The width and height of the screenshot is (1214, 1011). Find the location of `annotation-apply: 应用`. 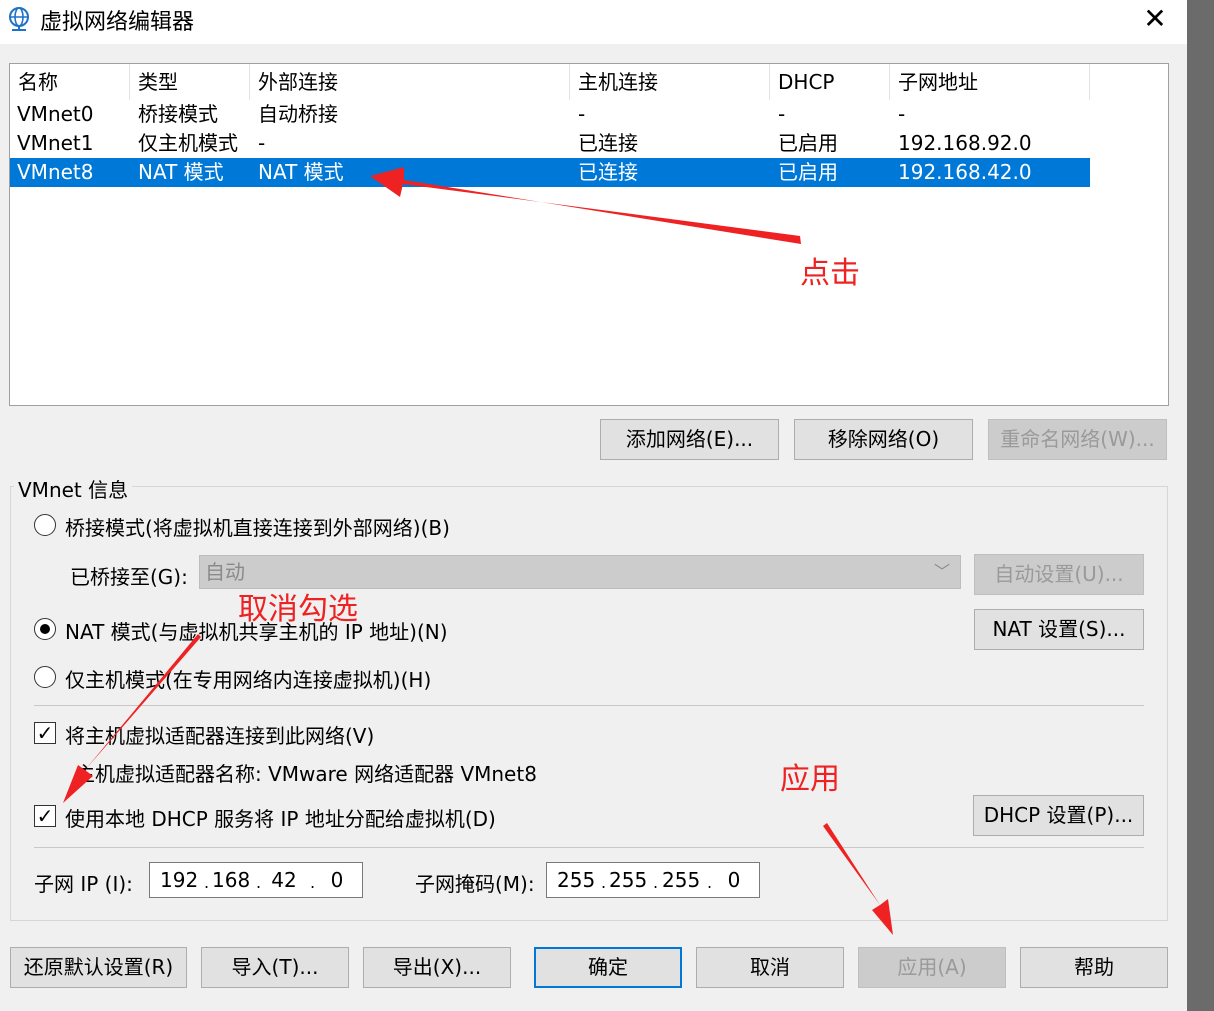

annotation-apply: 应用 is located at coordinates (810, 779).